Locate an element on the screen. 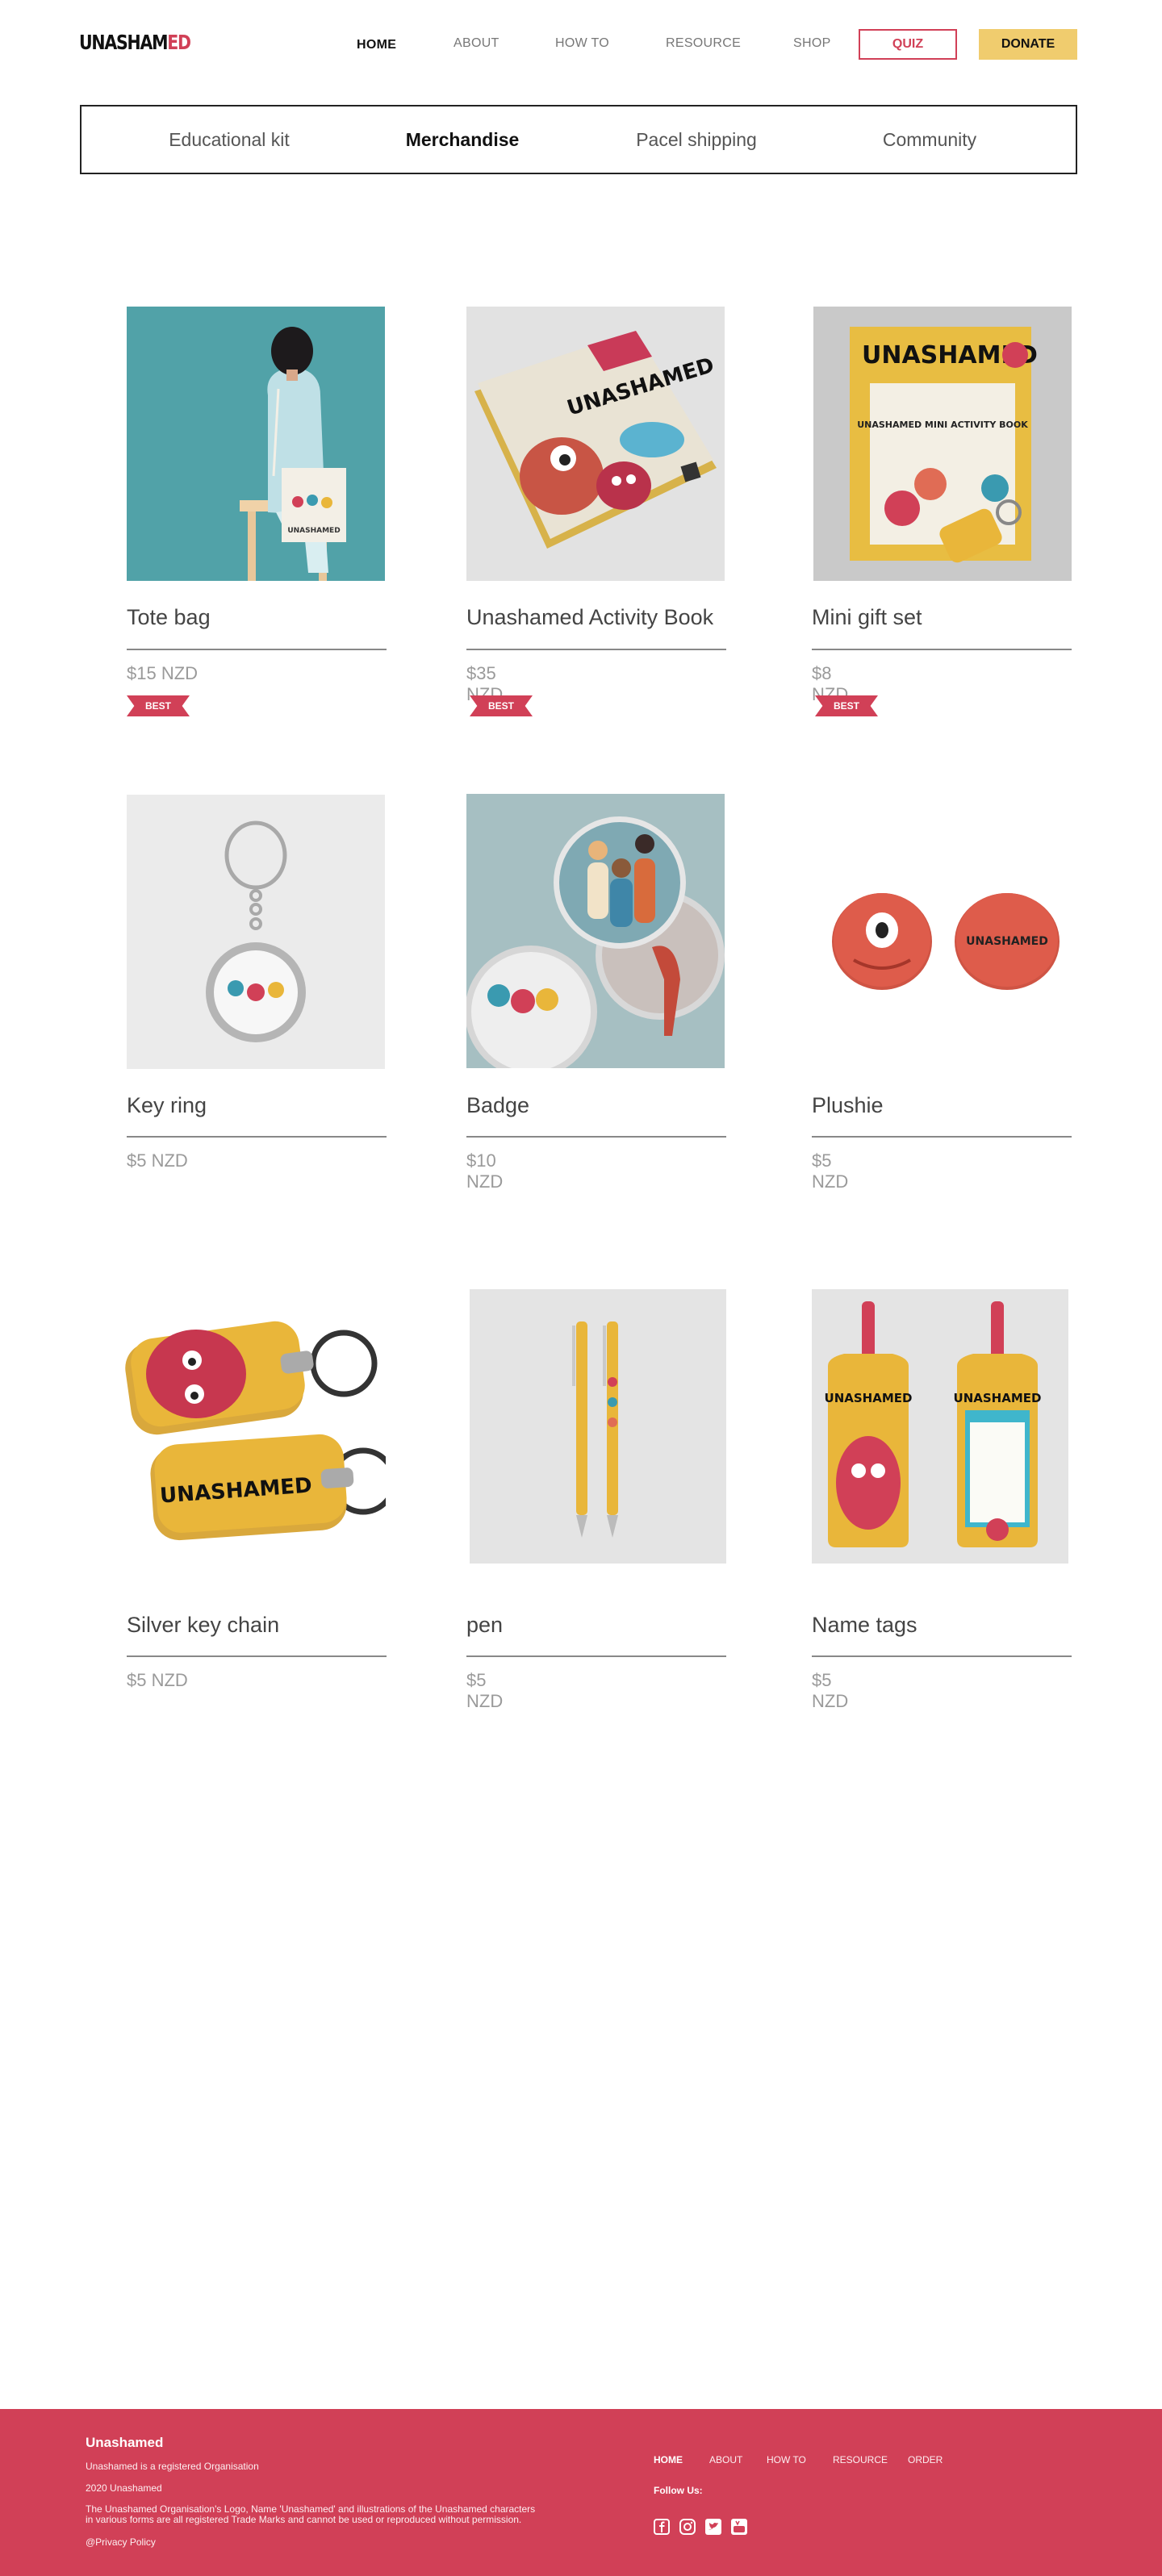 The image size is (1162, 2576). product-image-mini-gift-set: UNASHAMED UNASHAMED MINI ACTIVITY BOOK is located at coordinates (943, 444).